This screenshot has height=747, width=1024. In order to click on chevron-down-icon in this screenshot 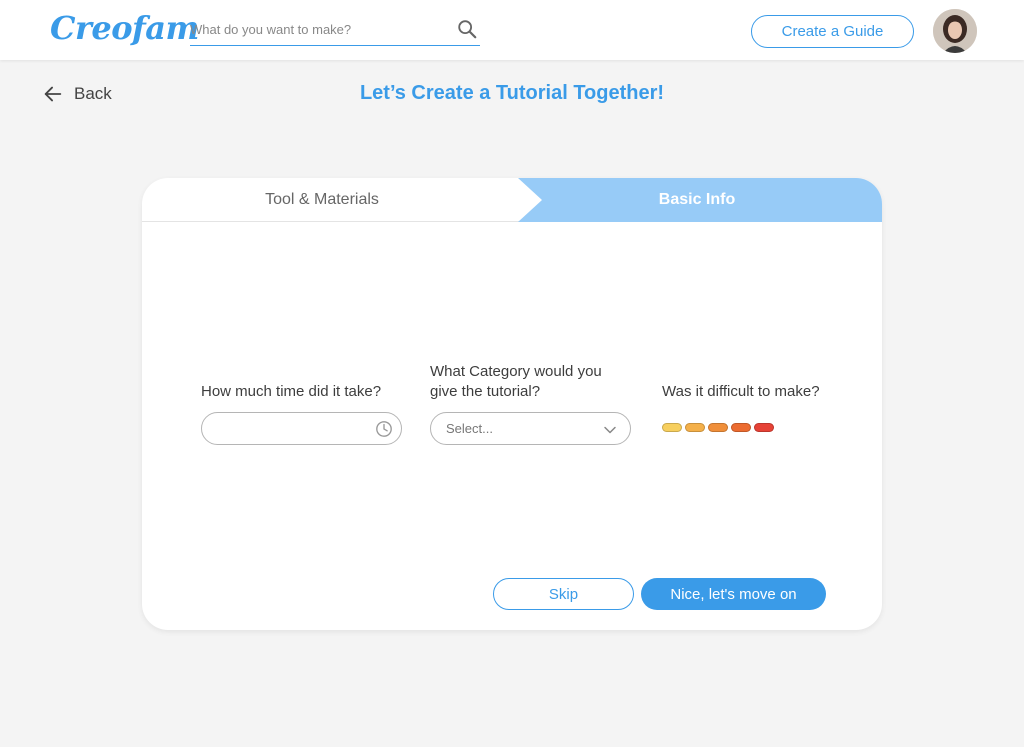, I will do `click(610, 430)`.